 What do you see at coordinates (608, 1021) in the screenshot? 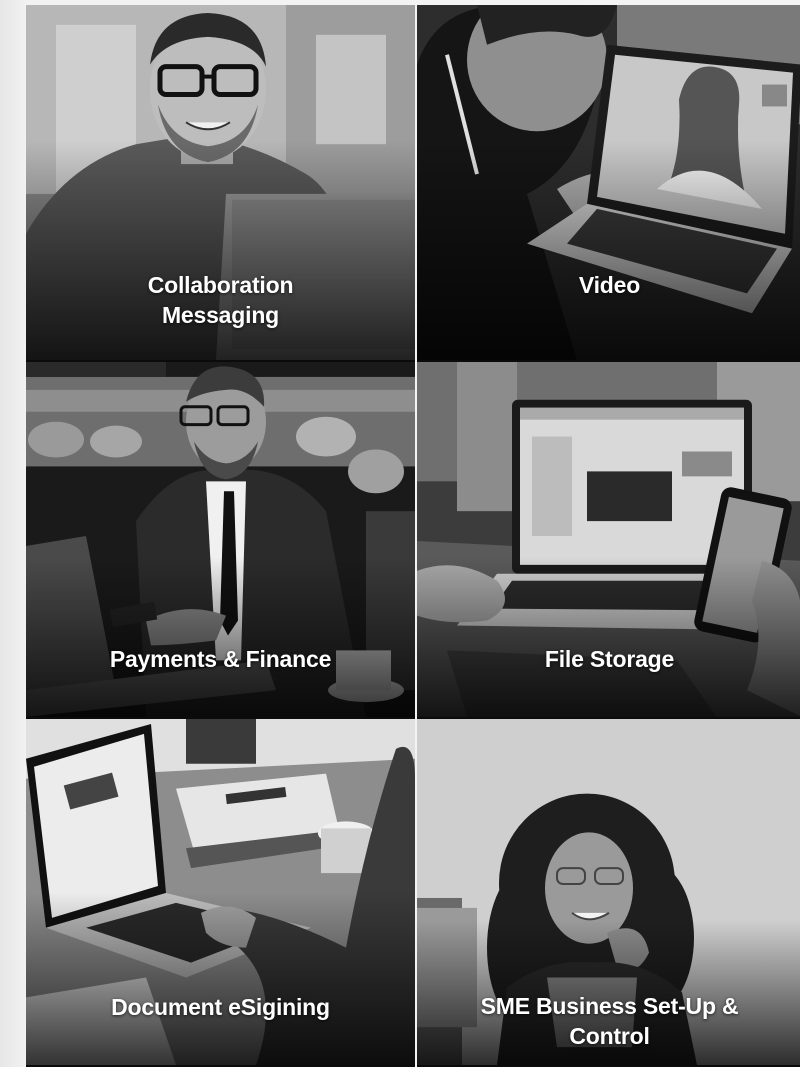
I see `service-label-sme: SME Business Set-Up & Control` at bounding box center [608, 1021].